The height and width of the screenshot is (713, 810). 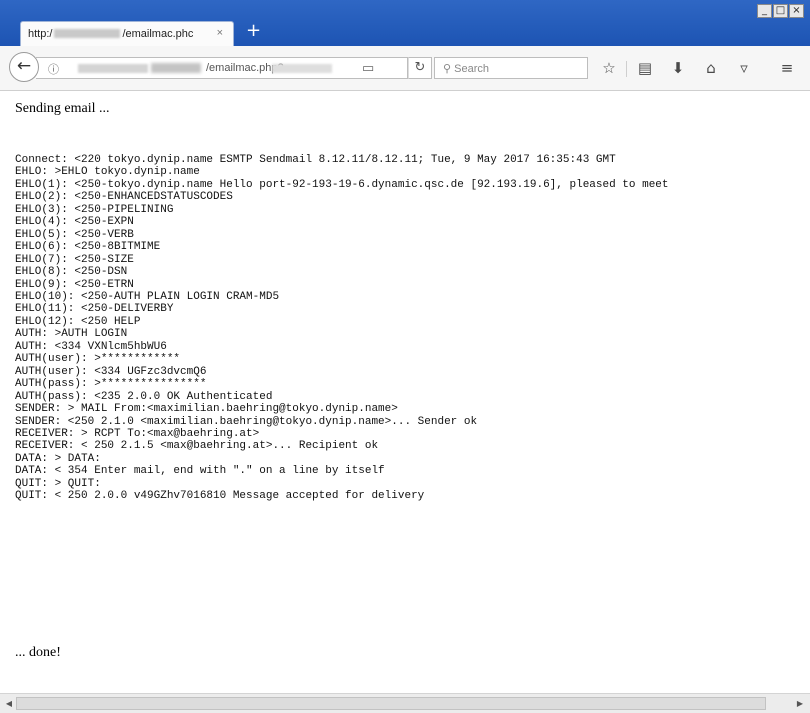 I want to click on scrollbar-thumb, so click(x=391, y=703).